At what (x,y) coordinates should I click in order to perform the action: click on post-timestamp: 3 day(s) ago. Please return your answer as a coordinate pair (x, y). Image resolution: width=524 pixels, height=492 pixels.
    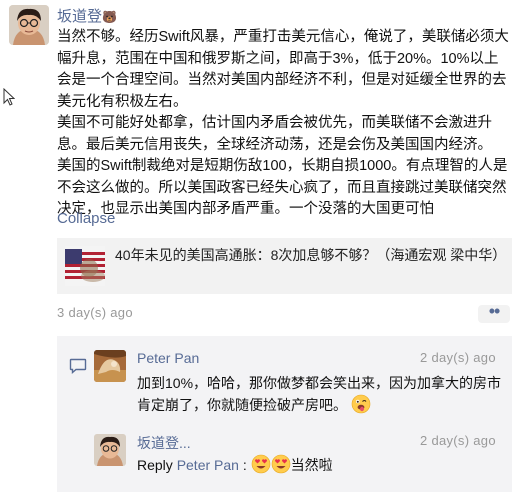
    Looking at the image, I should click on (95, 312).